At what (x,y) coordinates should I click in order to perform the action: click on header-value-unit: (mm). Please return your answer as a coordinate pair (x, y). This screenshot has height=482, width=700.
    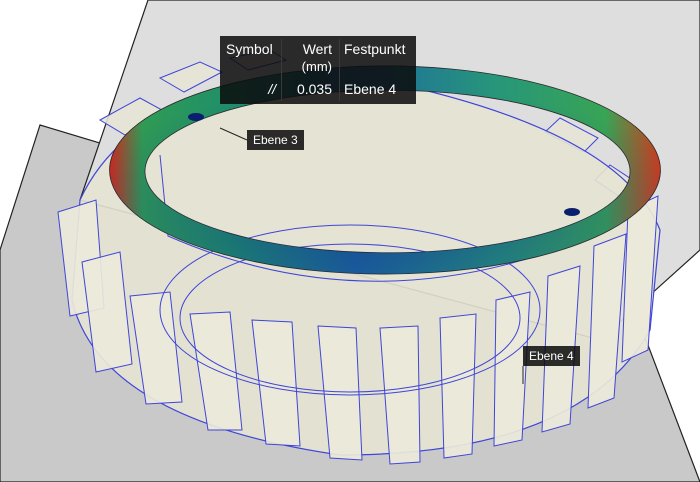
    Looking at the image, I should click on (316, 66).